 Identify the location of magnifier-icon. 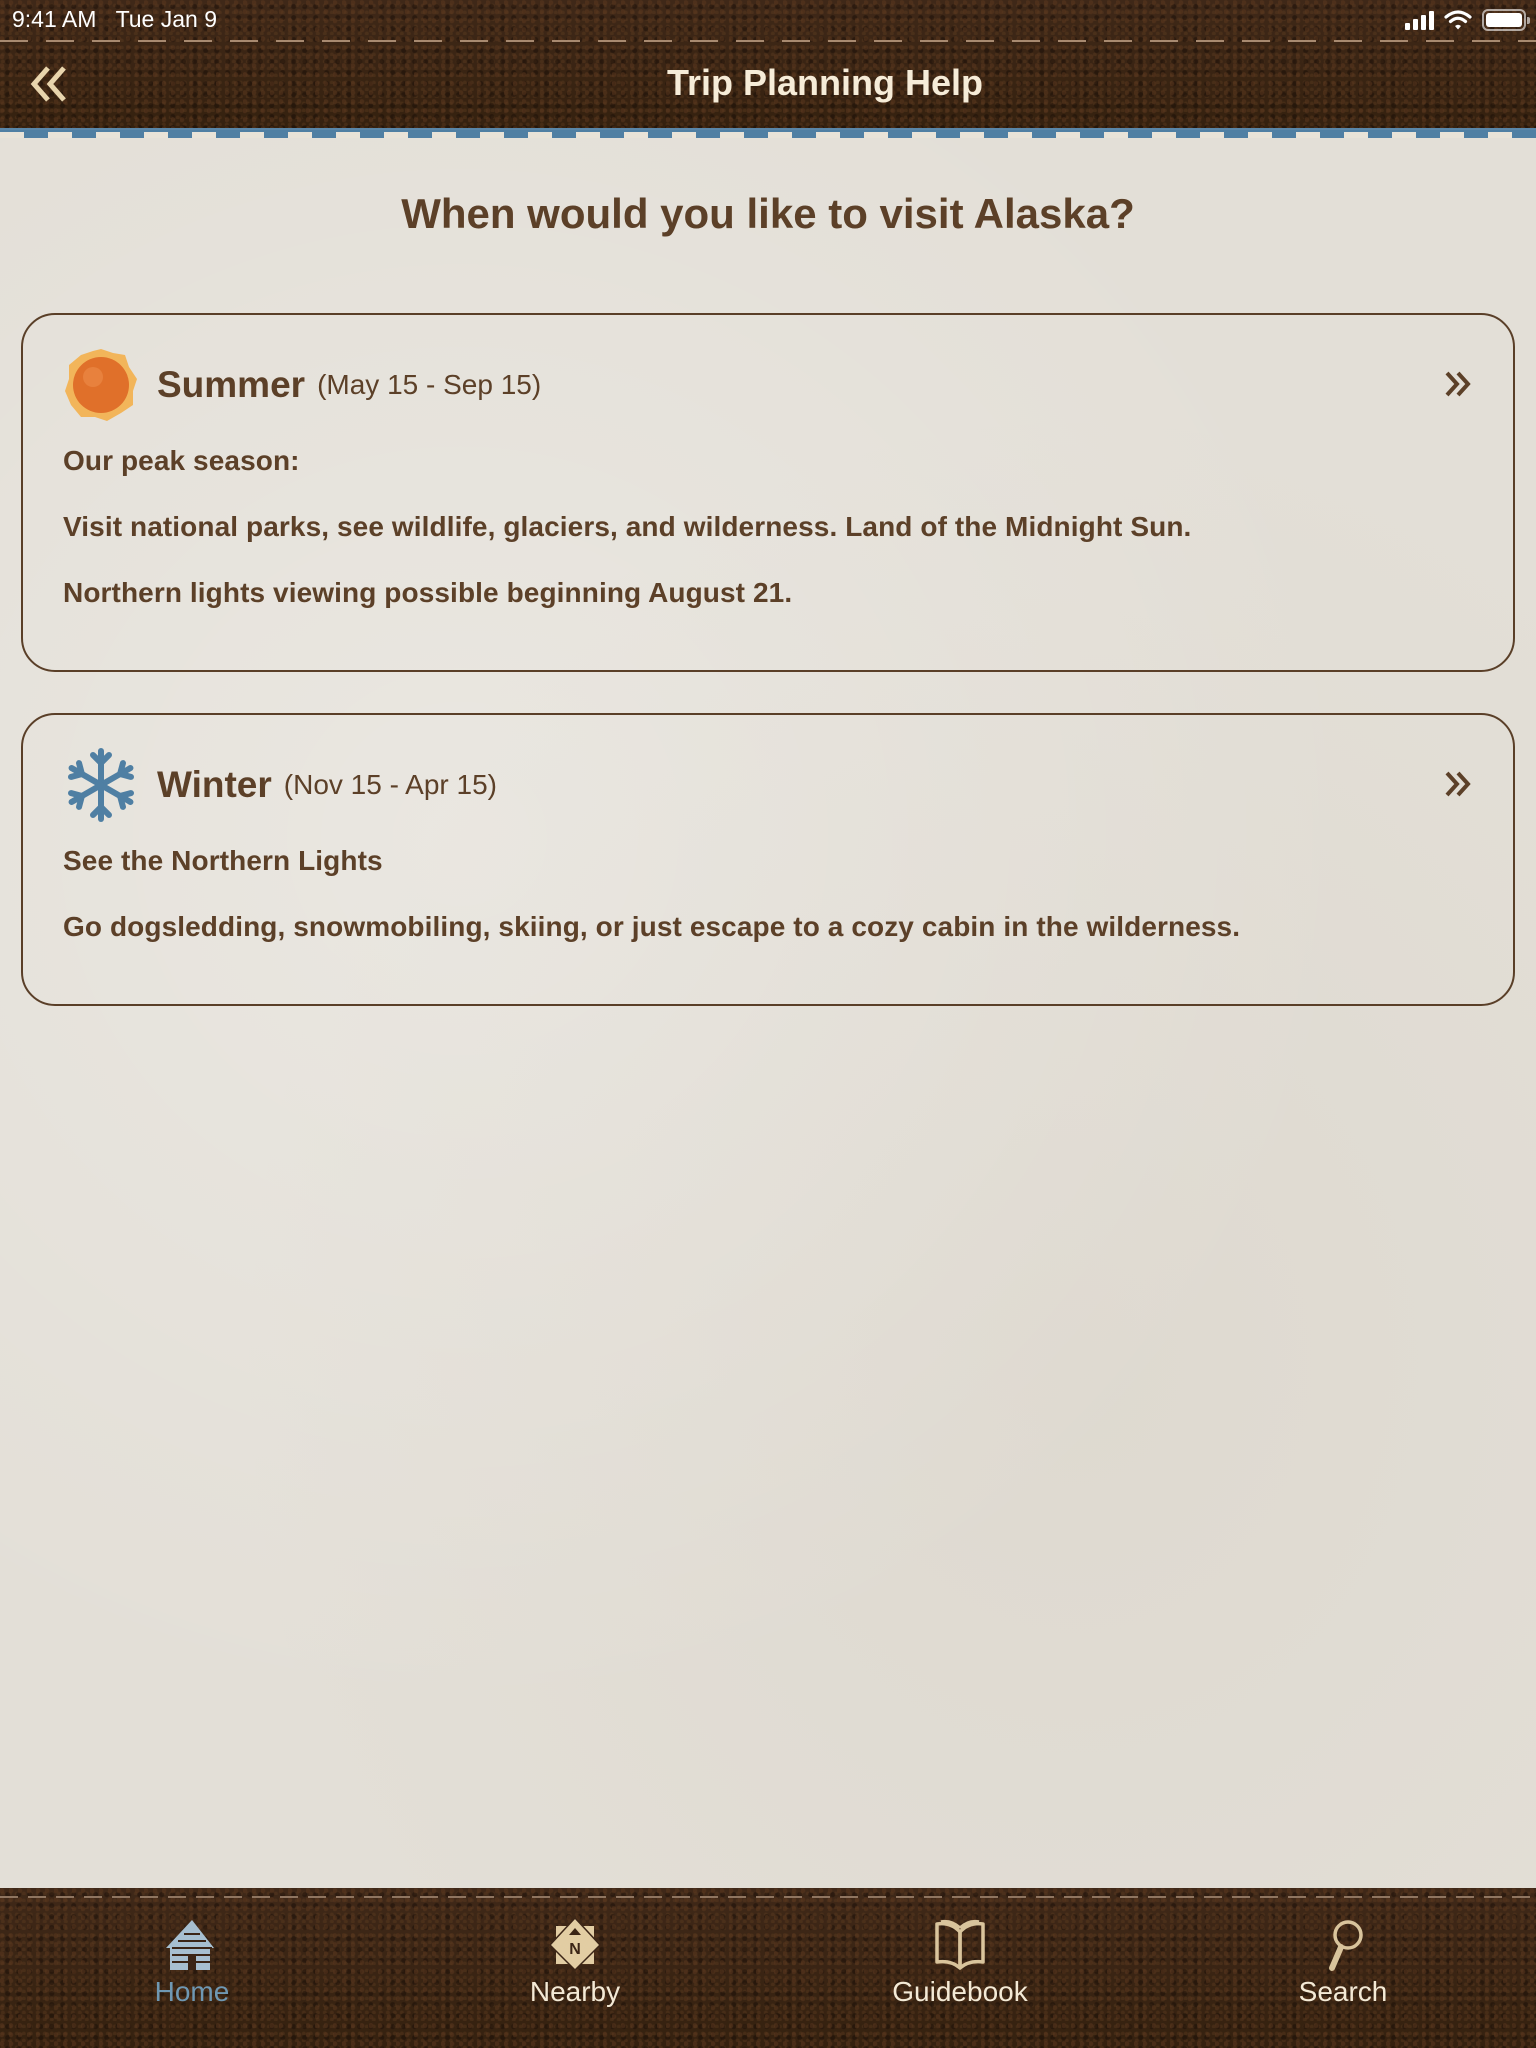
(1343, 1945).